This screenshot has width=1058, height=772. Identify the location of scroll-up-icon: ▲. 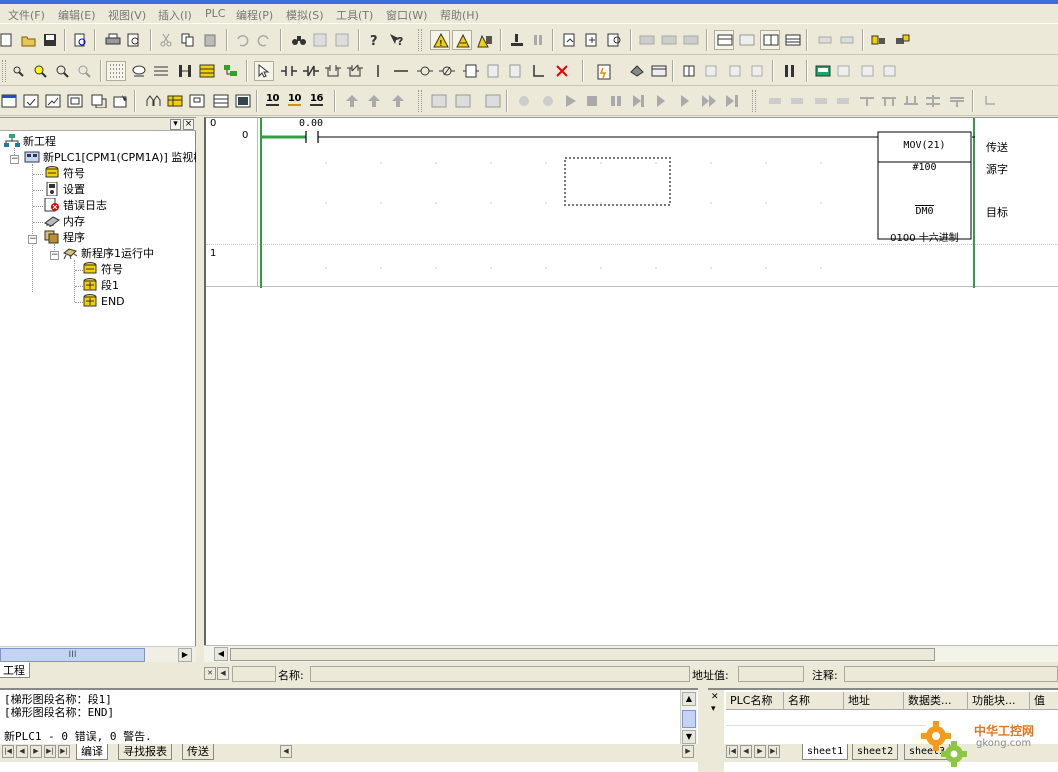
(689, 699).